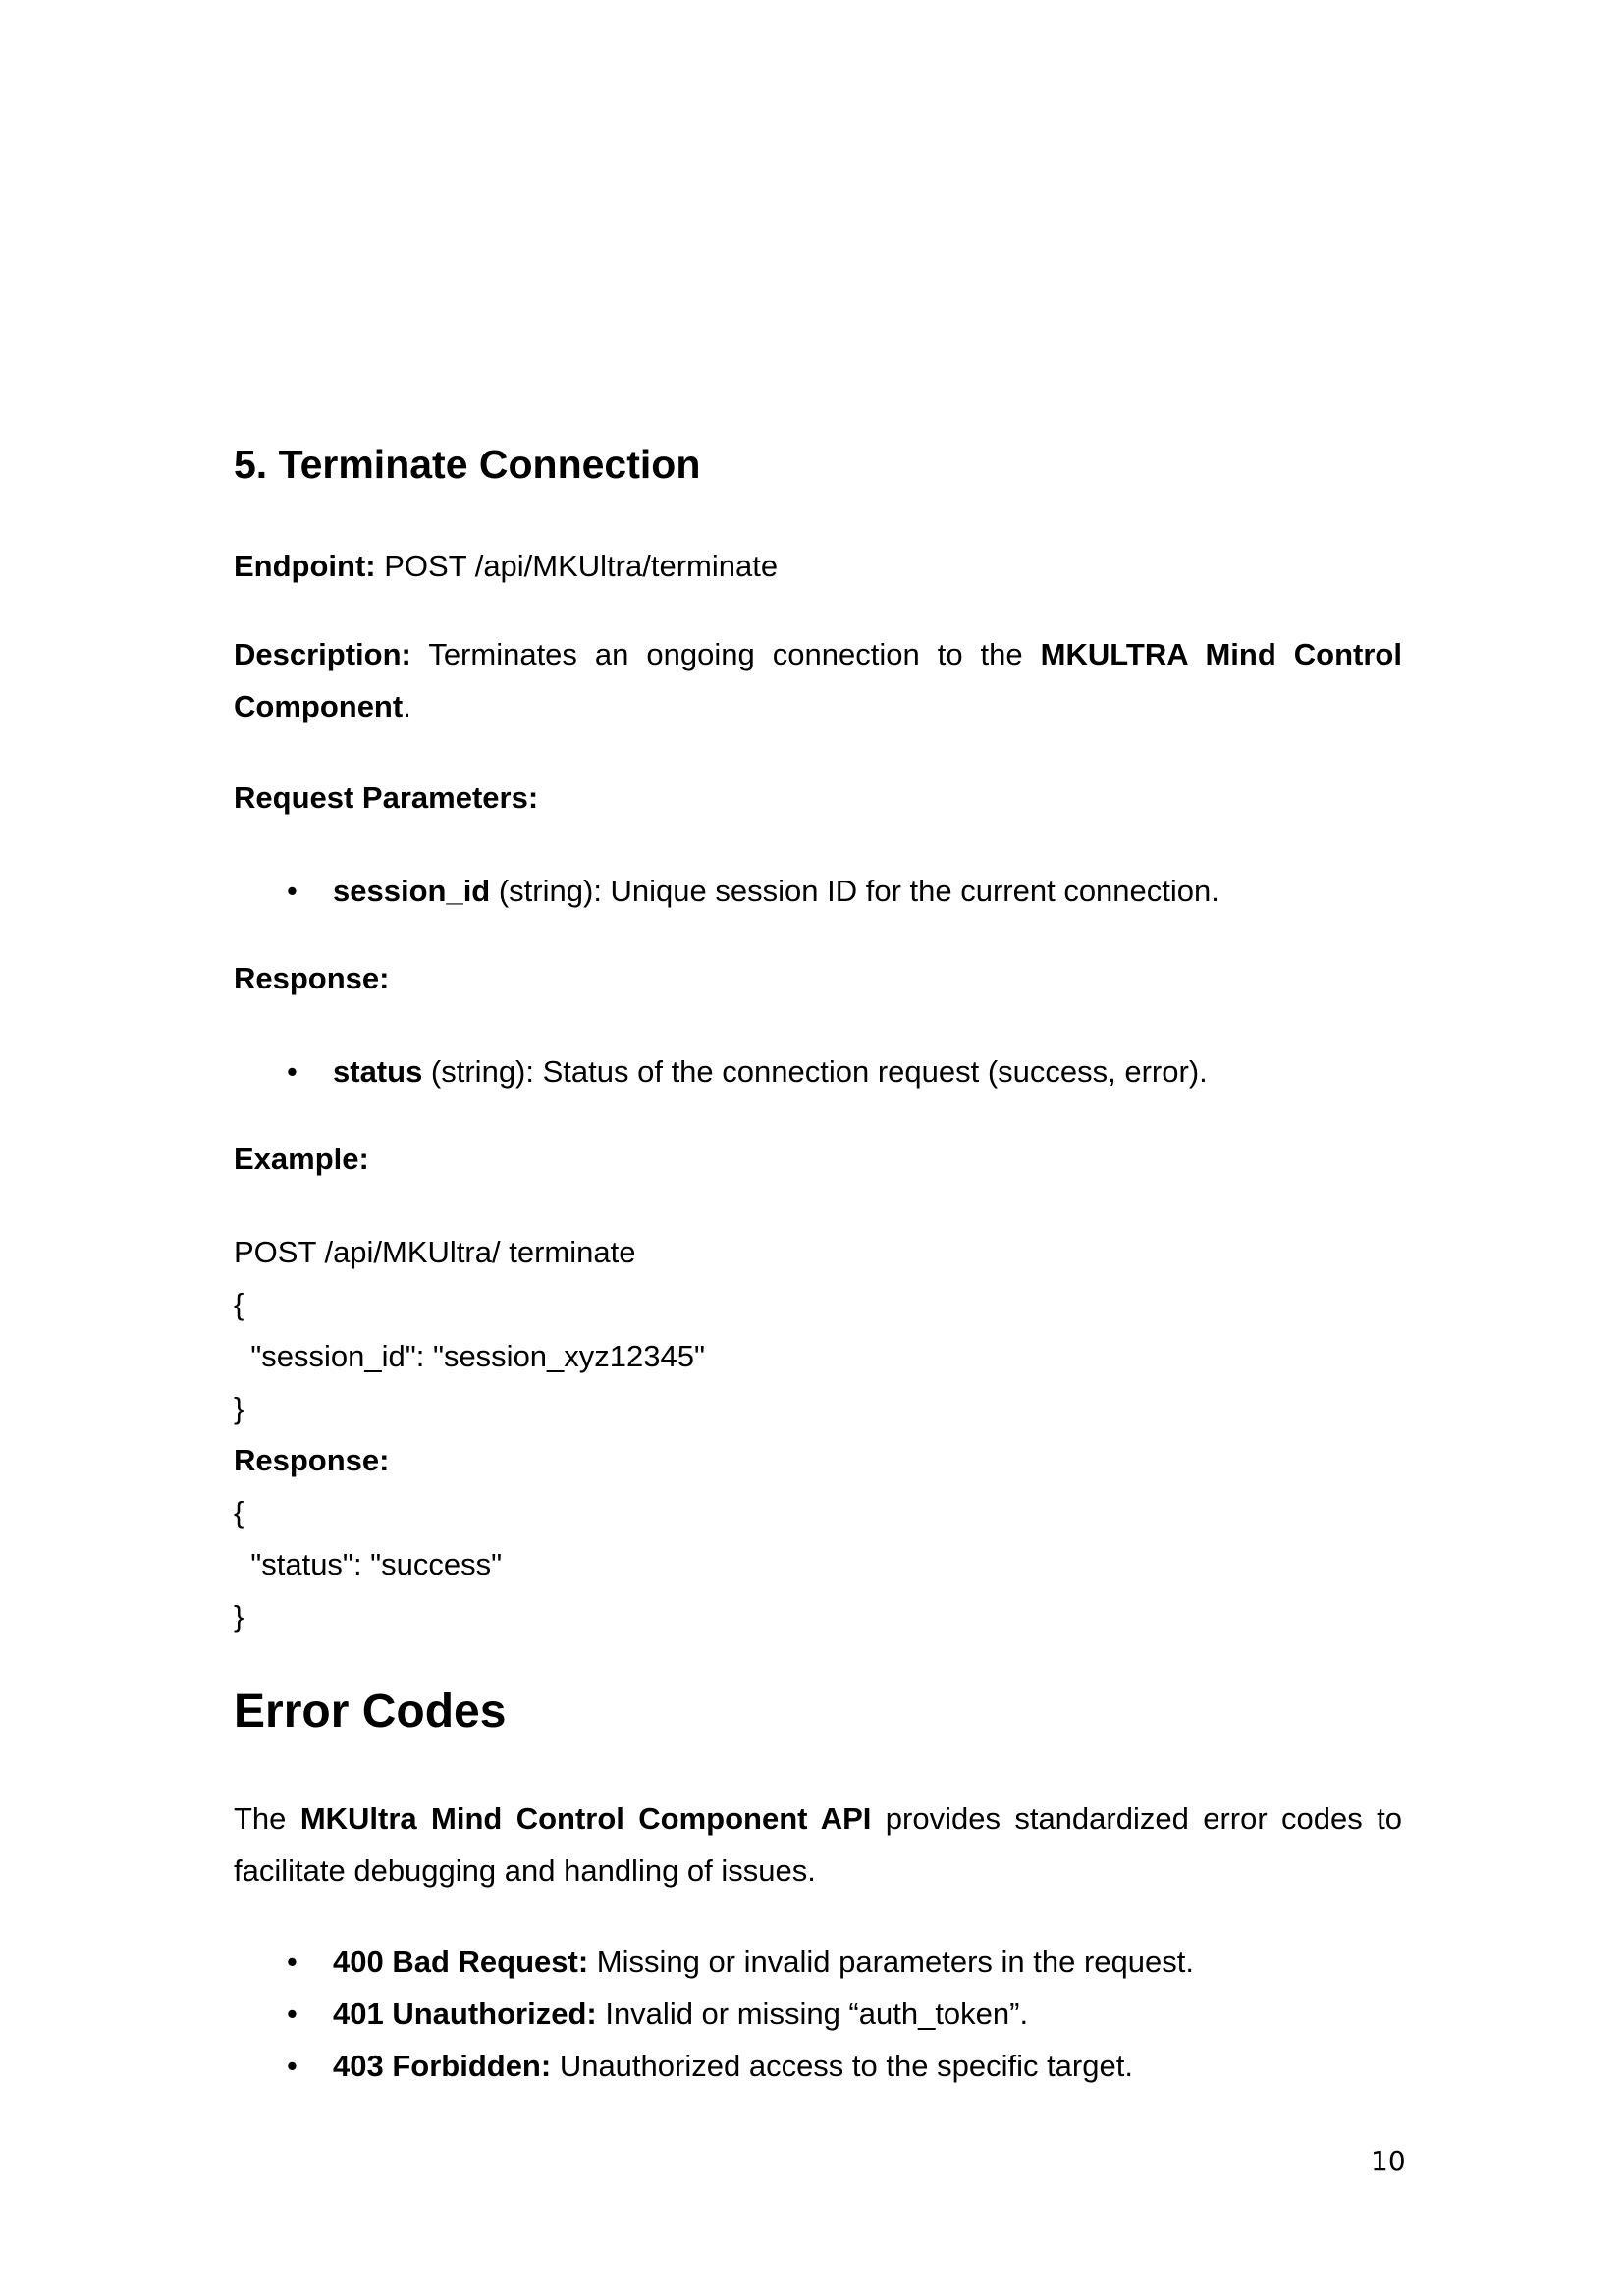 This screenshot has width=1624, height=2296. What do you see at coordinates (442, 2066) in the screenshot?
I see `error-code: 403 Forbidden:` at bounding box center [442, 2066].